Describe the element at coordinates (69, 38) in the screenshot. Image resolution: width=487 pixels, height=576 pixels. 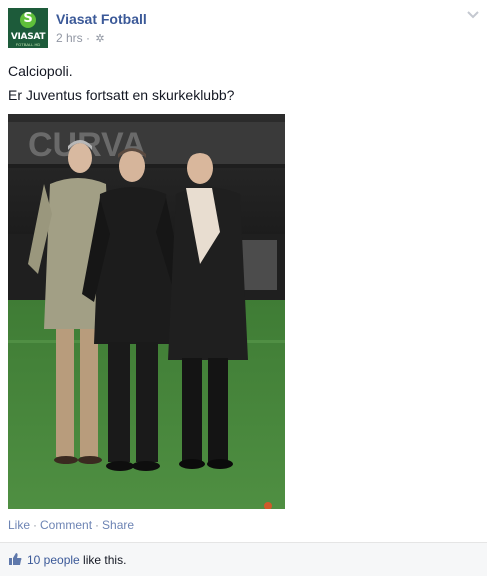
I see `post-timestamp: 2 hrs` at that location.